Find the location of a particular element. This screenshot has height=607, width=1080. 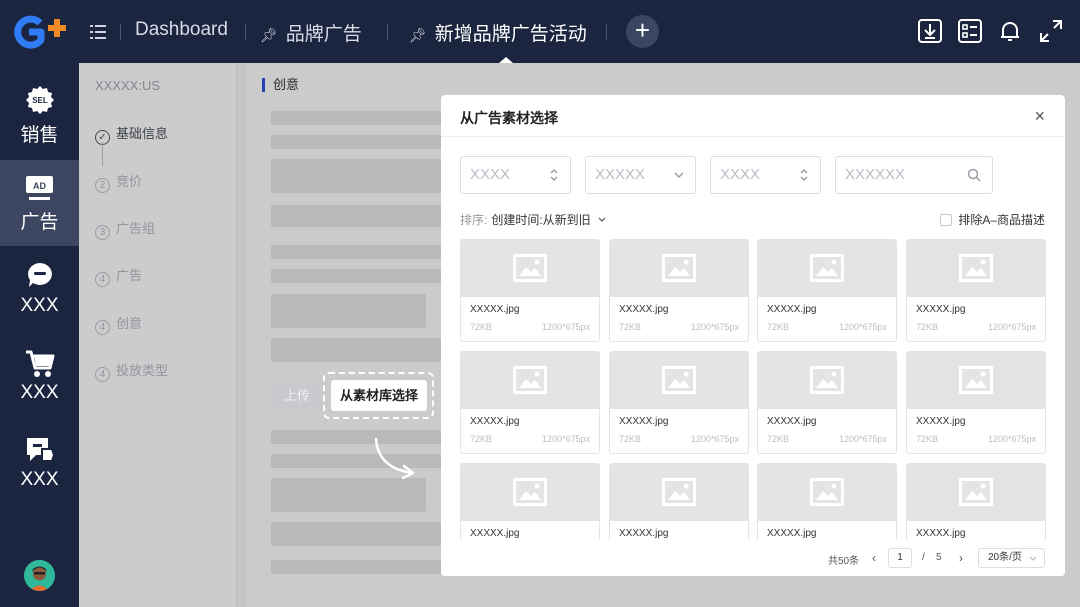

tab-brand-ads: 📌︎ 品牌广告 is located at coordinates (311, 32).